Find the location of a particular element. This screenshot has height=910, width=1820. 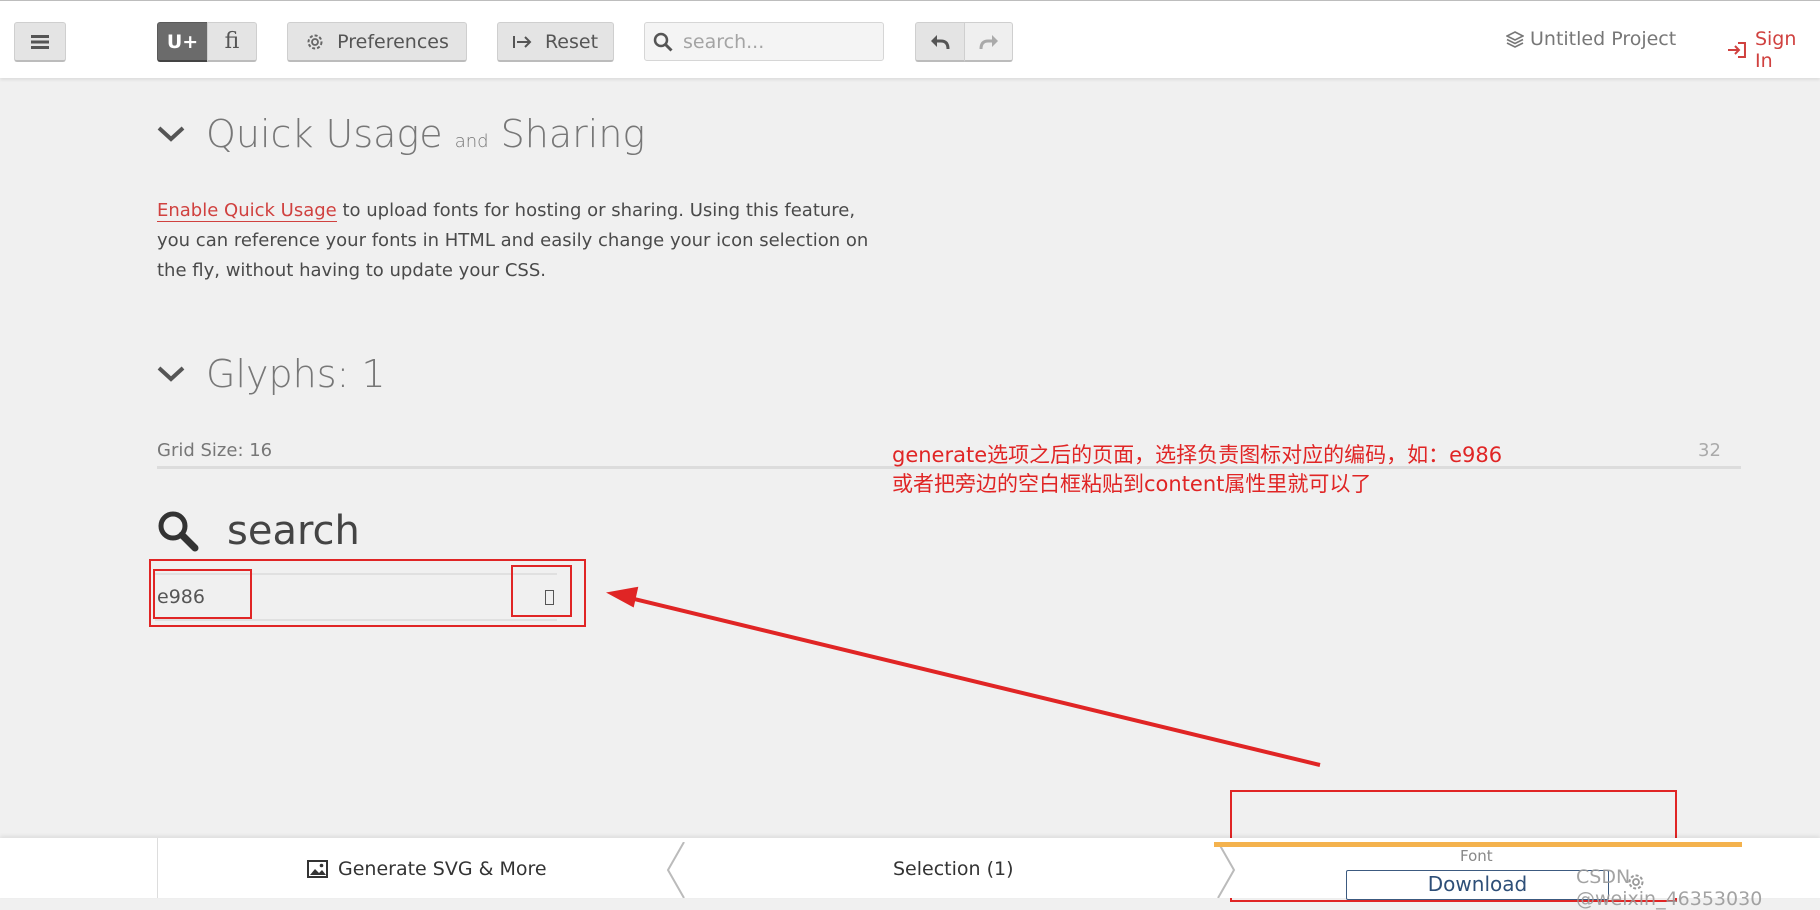

hamburger-icon is located at coordinates (40, 41).